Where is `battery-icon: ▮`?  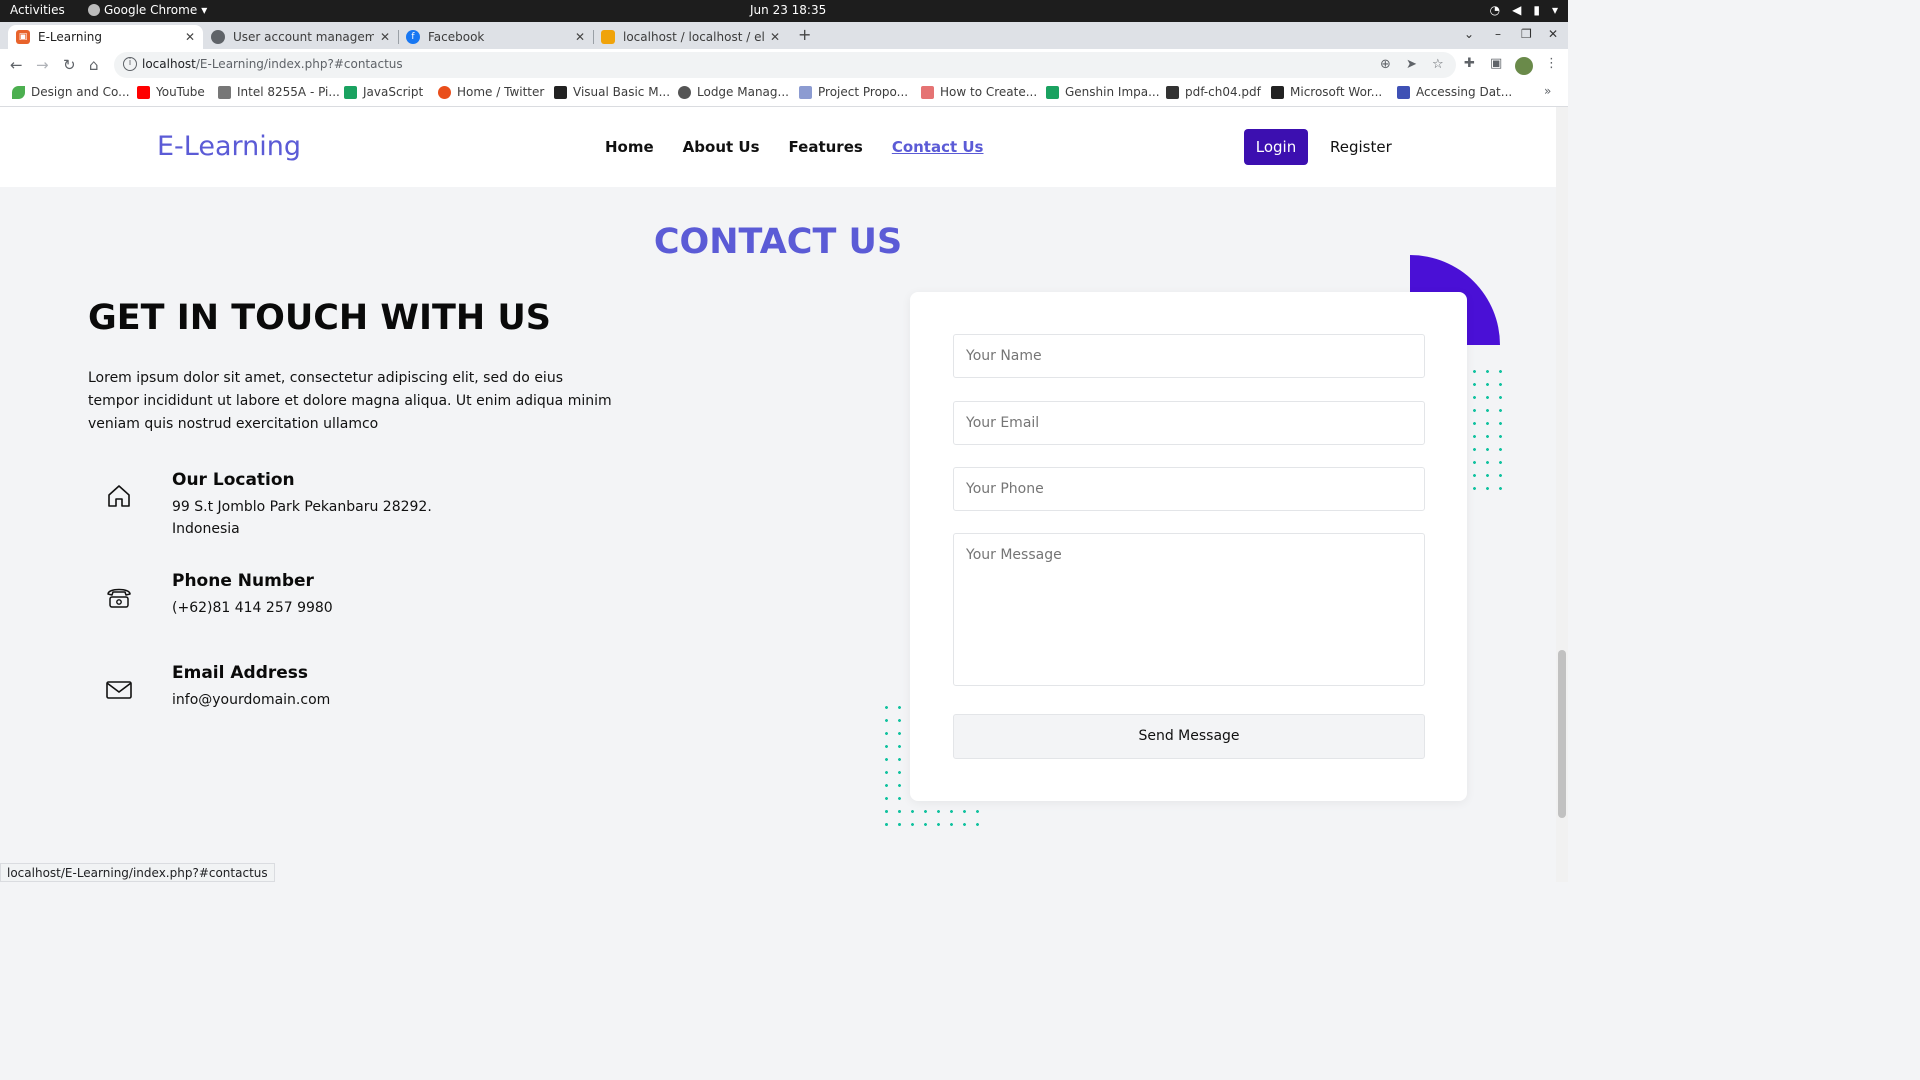 battery-icon: ▮ is located at coordinates (1536, 10).